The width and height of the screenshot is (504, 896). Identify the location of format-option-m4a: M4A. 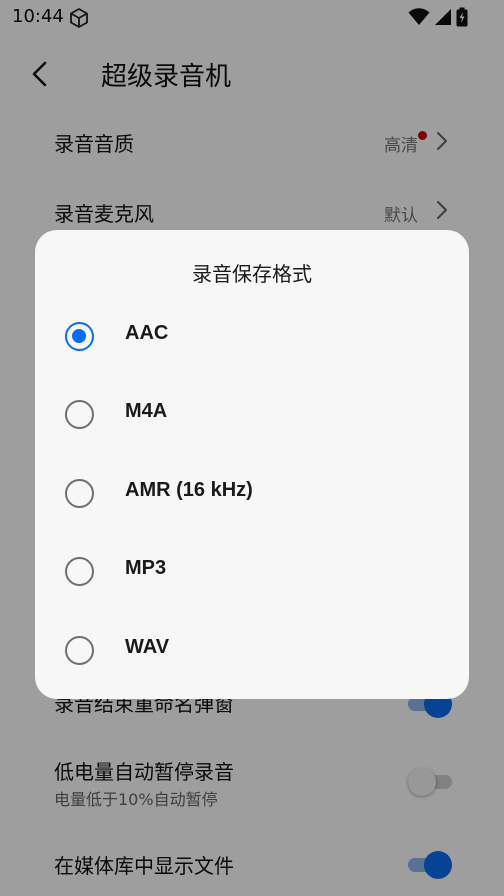
(252, 414).